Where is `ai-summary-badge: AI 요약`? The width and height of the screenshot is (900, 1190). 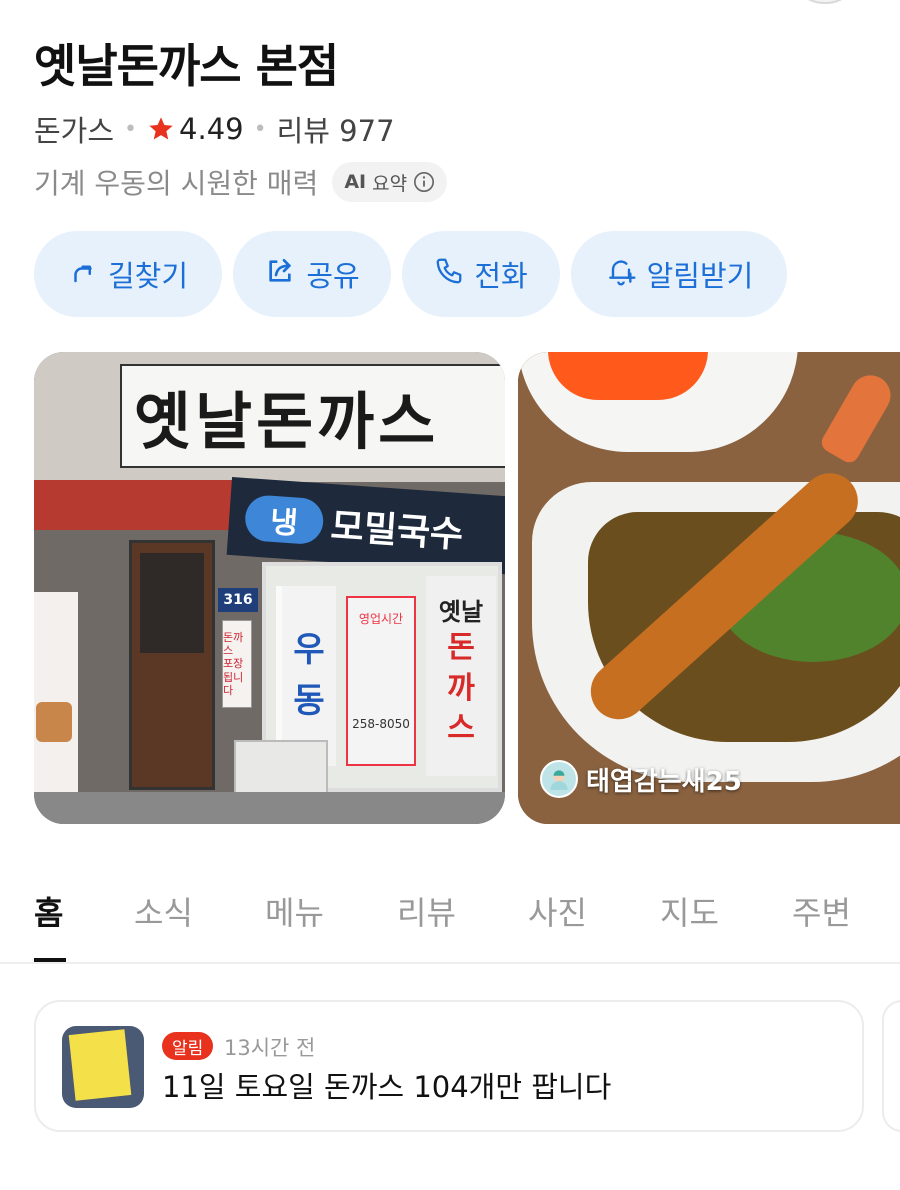 ai-summary-badge: AI 요약 is located at coordinates (390, 182).